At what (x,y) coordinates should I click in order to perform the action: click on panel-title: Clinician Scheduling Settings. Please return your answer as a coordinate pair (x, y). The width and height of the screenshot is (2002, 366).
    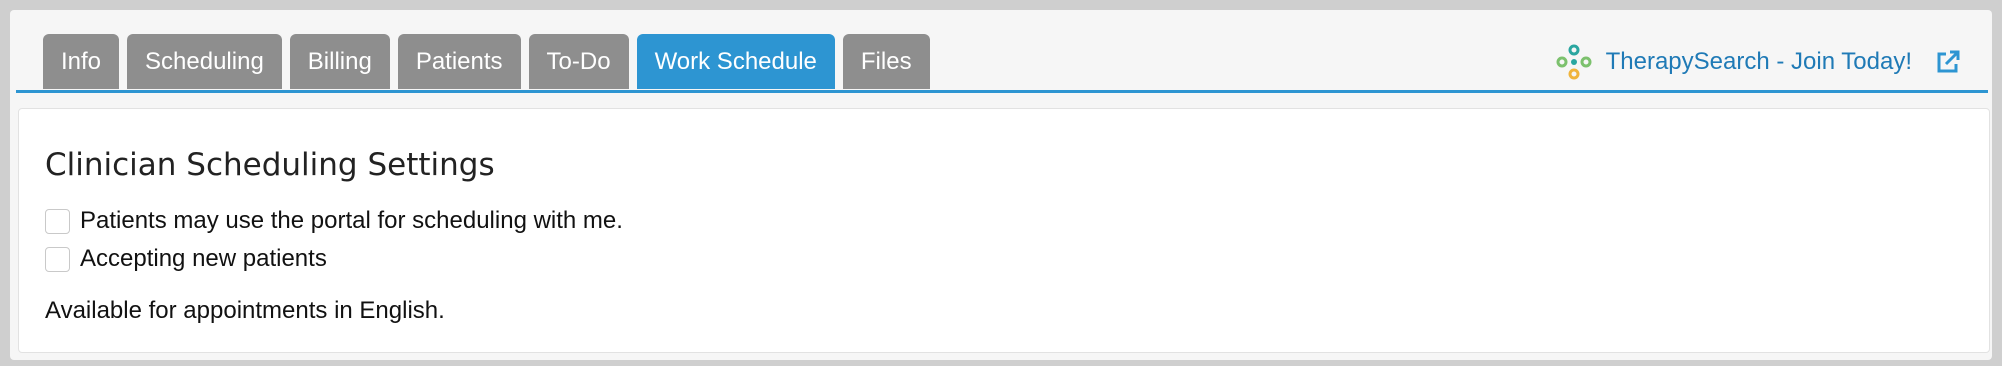
    Looking at the image, I should click on (270, 165).